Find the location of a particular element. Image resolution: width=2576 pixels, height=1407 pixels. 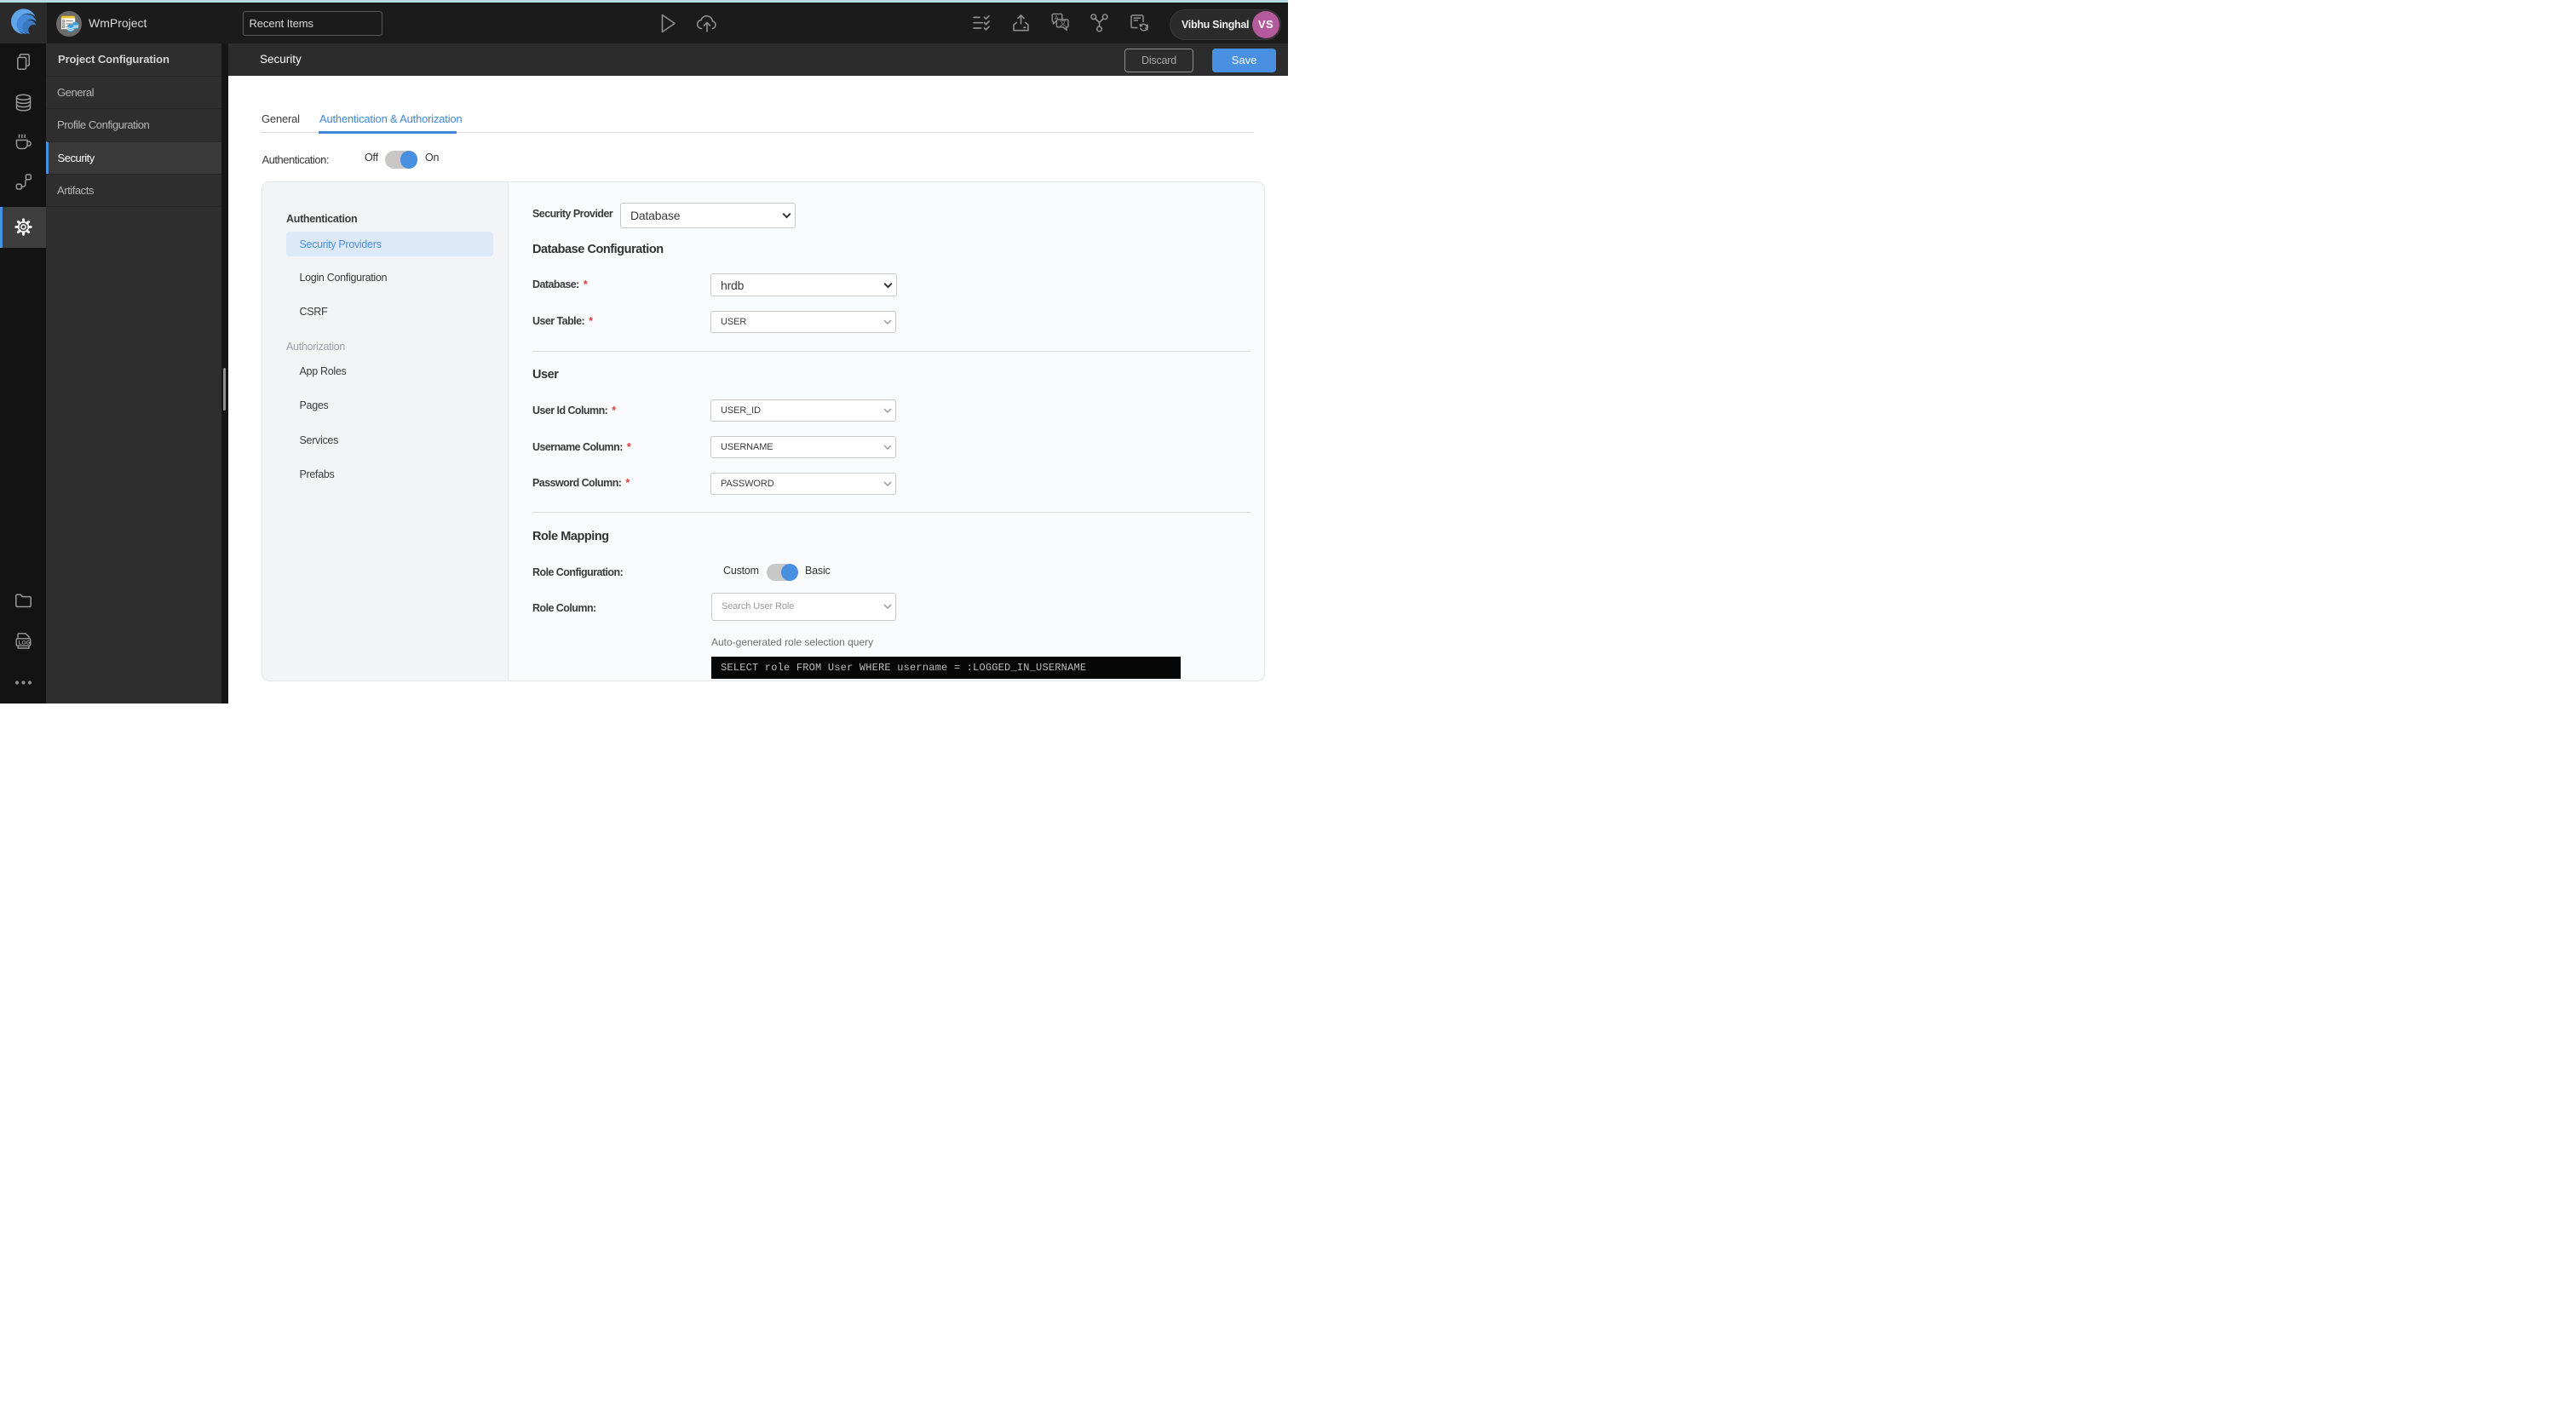

svg-text: 文 is located at coordinates (1063, 23).